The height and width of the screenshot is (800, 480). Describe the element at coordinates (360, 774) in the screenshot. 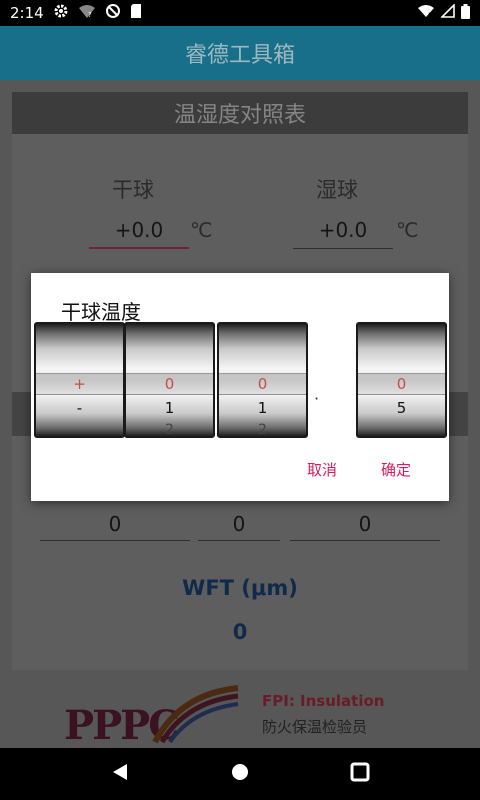

I see `recents-icon` at that location.